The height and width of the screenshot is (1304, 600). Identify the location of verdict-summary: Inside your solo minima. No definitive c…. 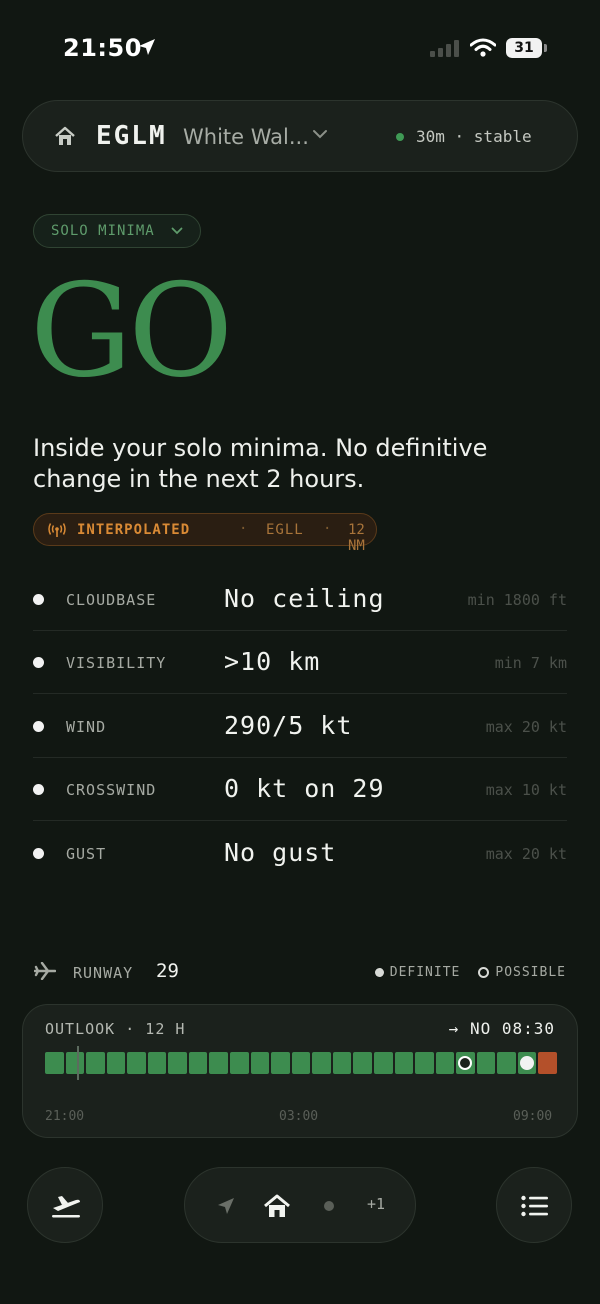
(260, 463).